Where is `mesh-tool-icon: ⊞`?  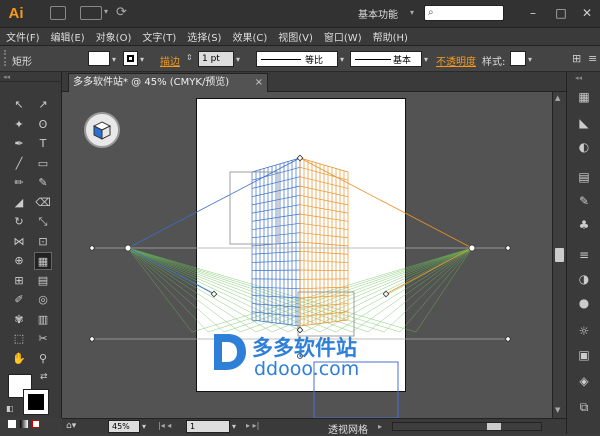 mesh-tool-icon: ⊞ is located at coordinates (19, 281).